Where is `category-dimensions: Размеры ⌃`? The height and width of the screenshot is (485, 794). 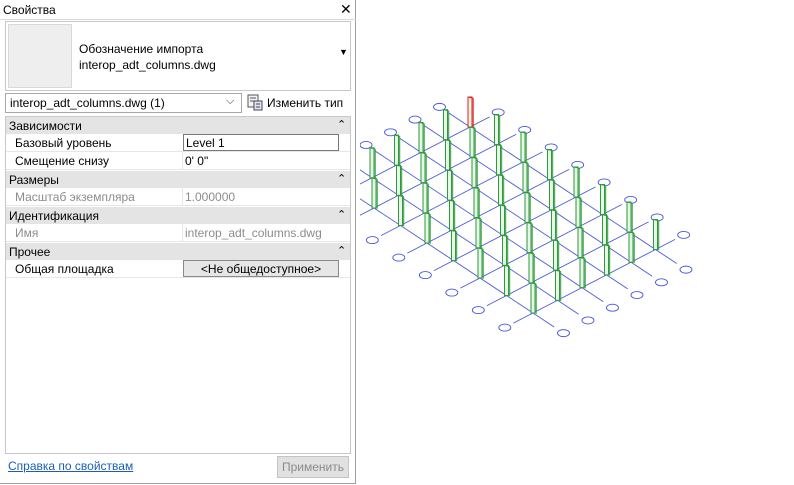 category-dimensions: Размеры ⌃ is located at coordinates (178, 179).